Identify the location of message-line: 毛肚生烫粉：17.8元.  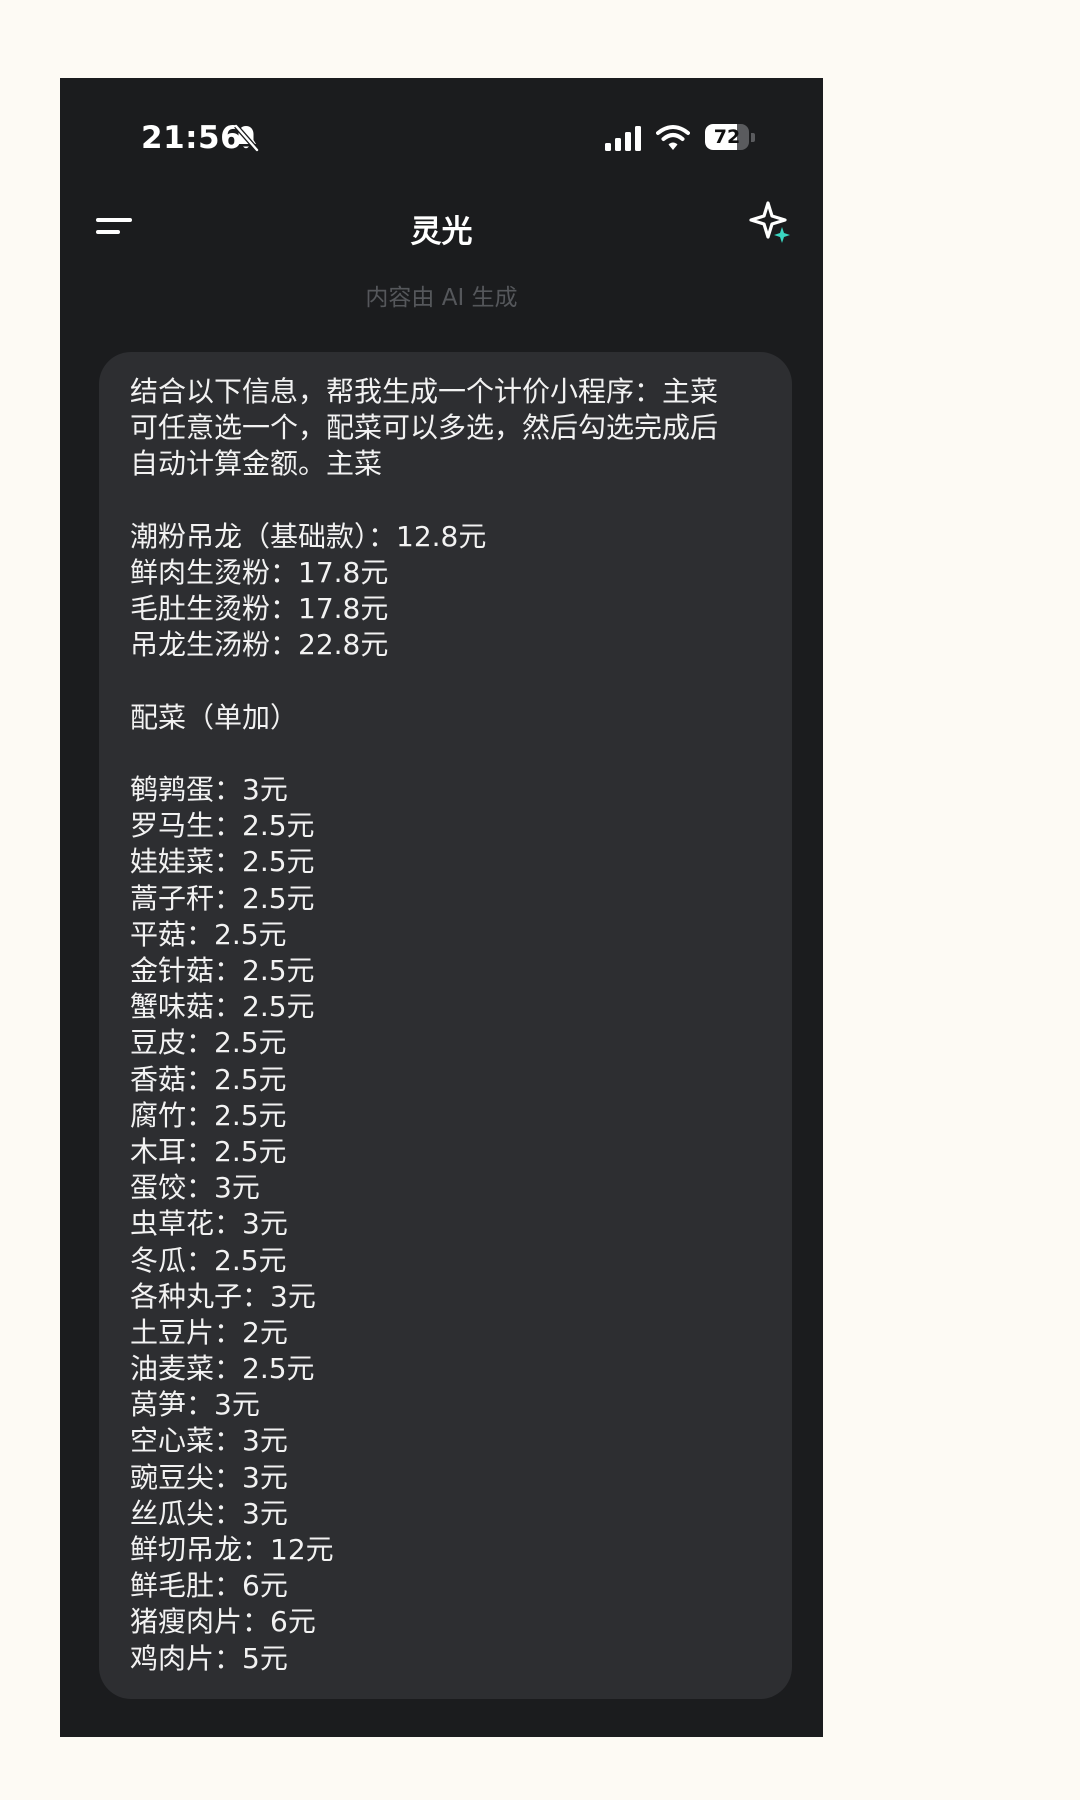
(259, 609).